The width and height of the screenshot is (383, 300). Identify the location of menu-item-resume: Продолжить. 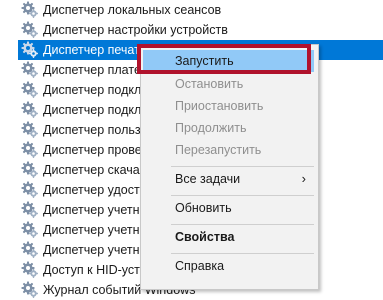
(228, 128).